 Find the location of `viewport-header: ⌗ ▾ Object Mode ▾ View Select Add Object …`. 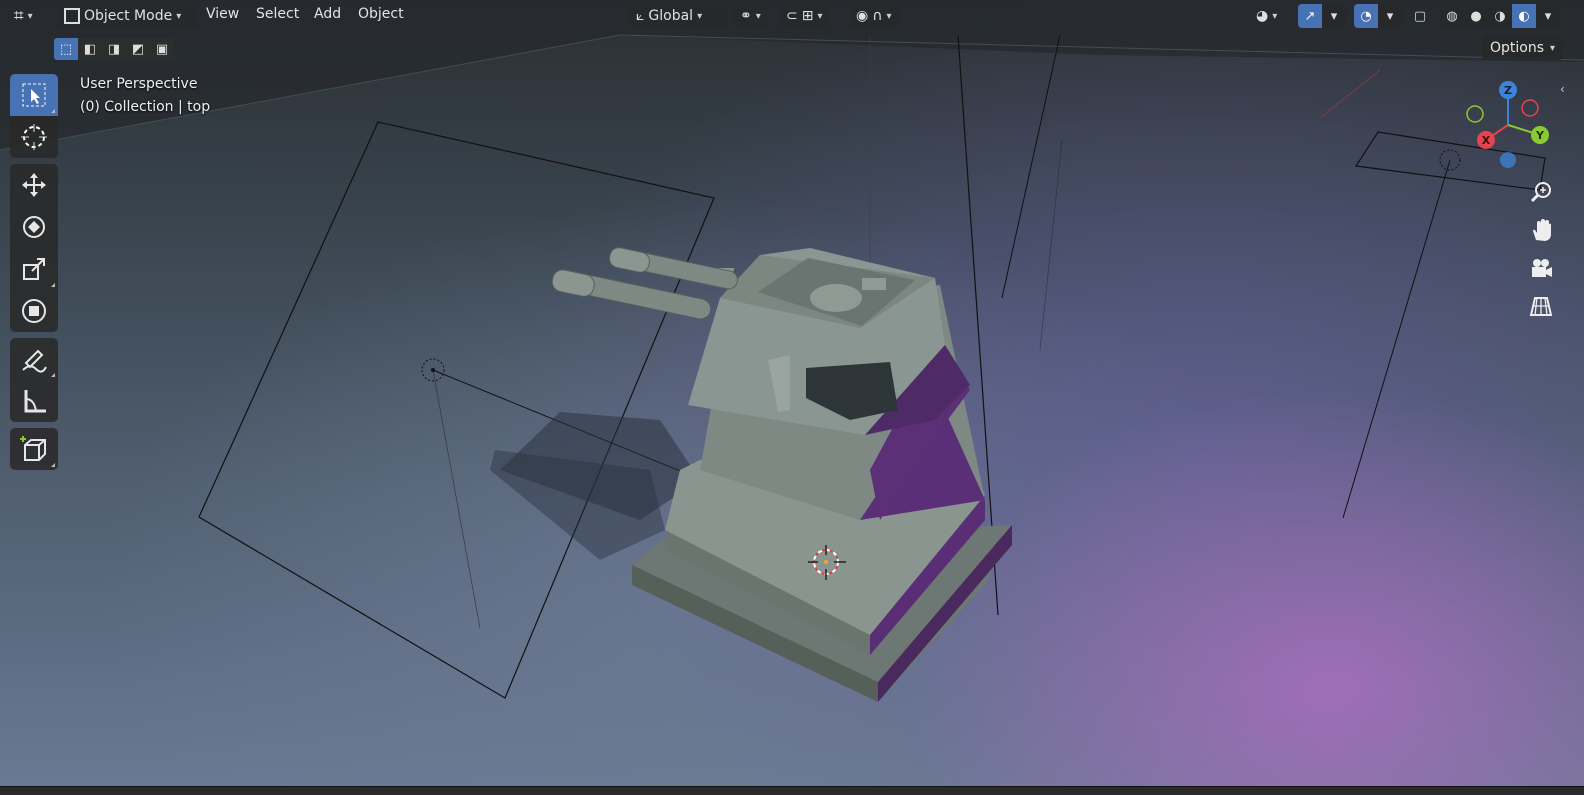

viewport-header: ⌗ ▾ Object Mode ▾ View Select Add Object … is located at coordinates (792, 16).